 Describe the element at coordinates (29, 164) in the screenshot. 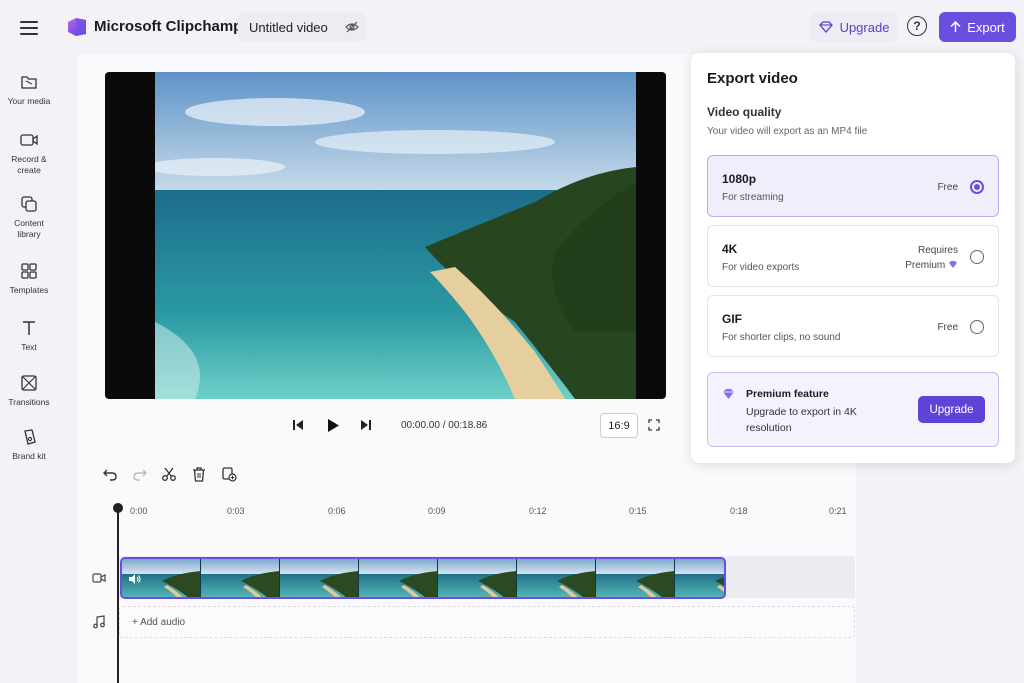

I see `sidebar-item-label: Record & create` at that location.